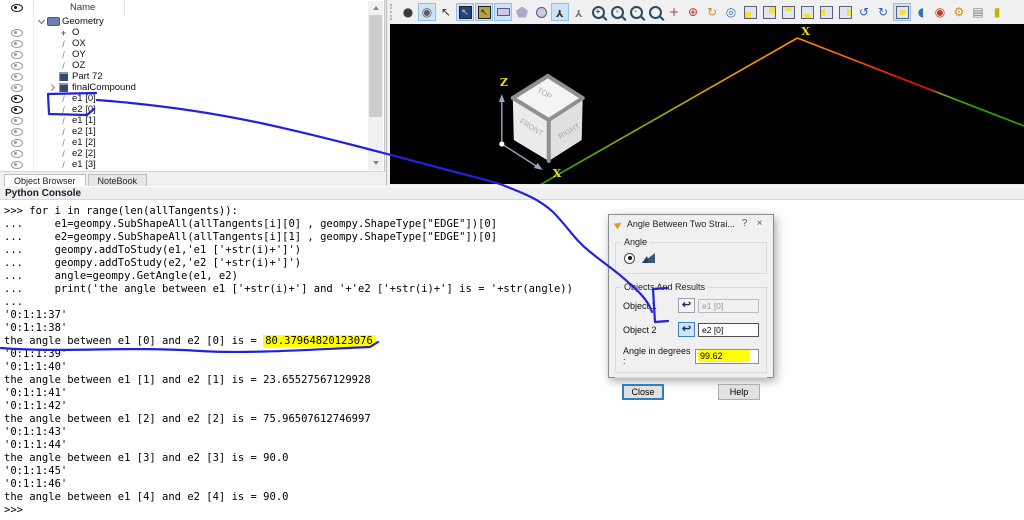  I want to click on rotation-point-icon: ⊕, so click(693, 12).